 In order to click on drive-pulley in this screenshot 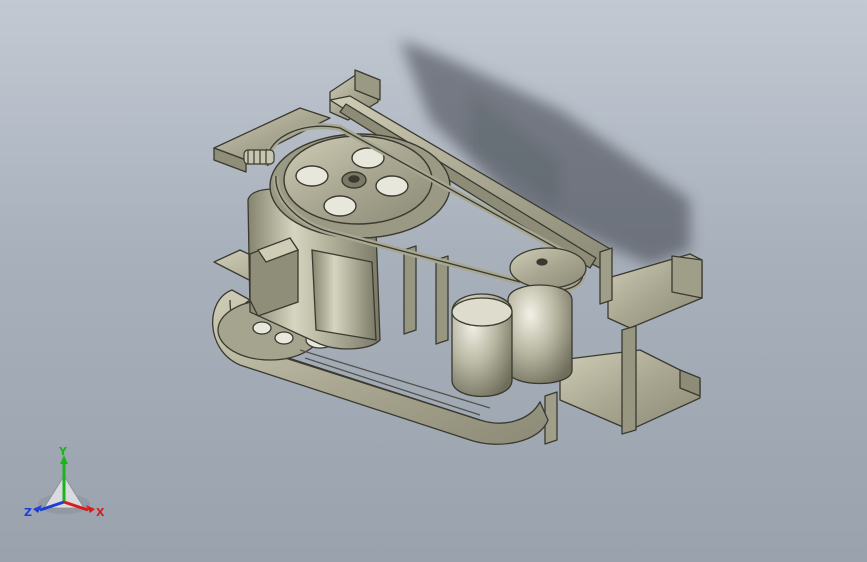, I will do `click(360, 186)`.